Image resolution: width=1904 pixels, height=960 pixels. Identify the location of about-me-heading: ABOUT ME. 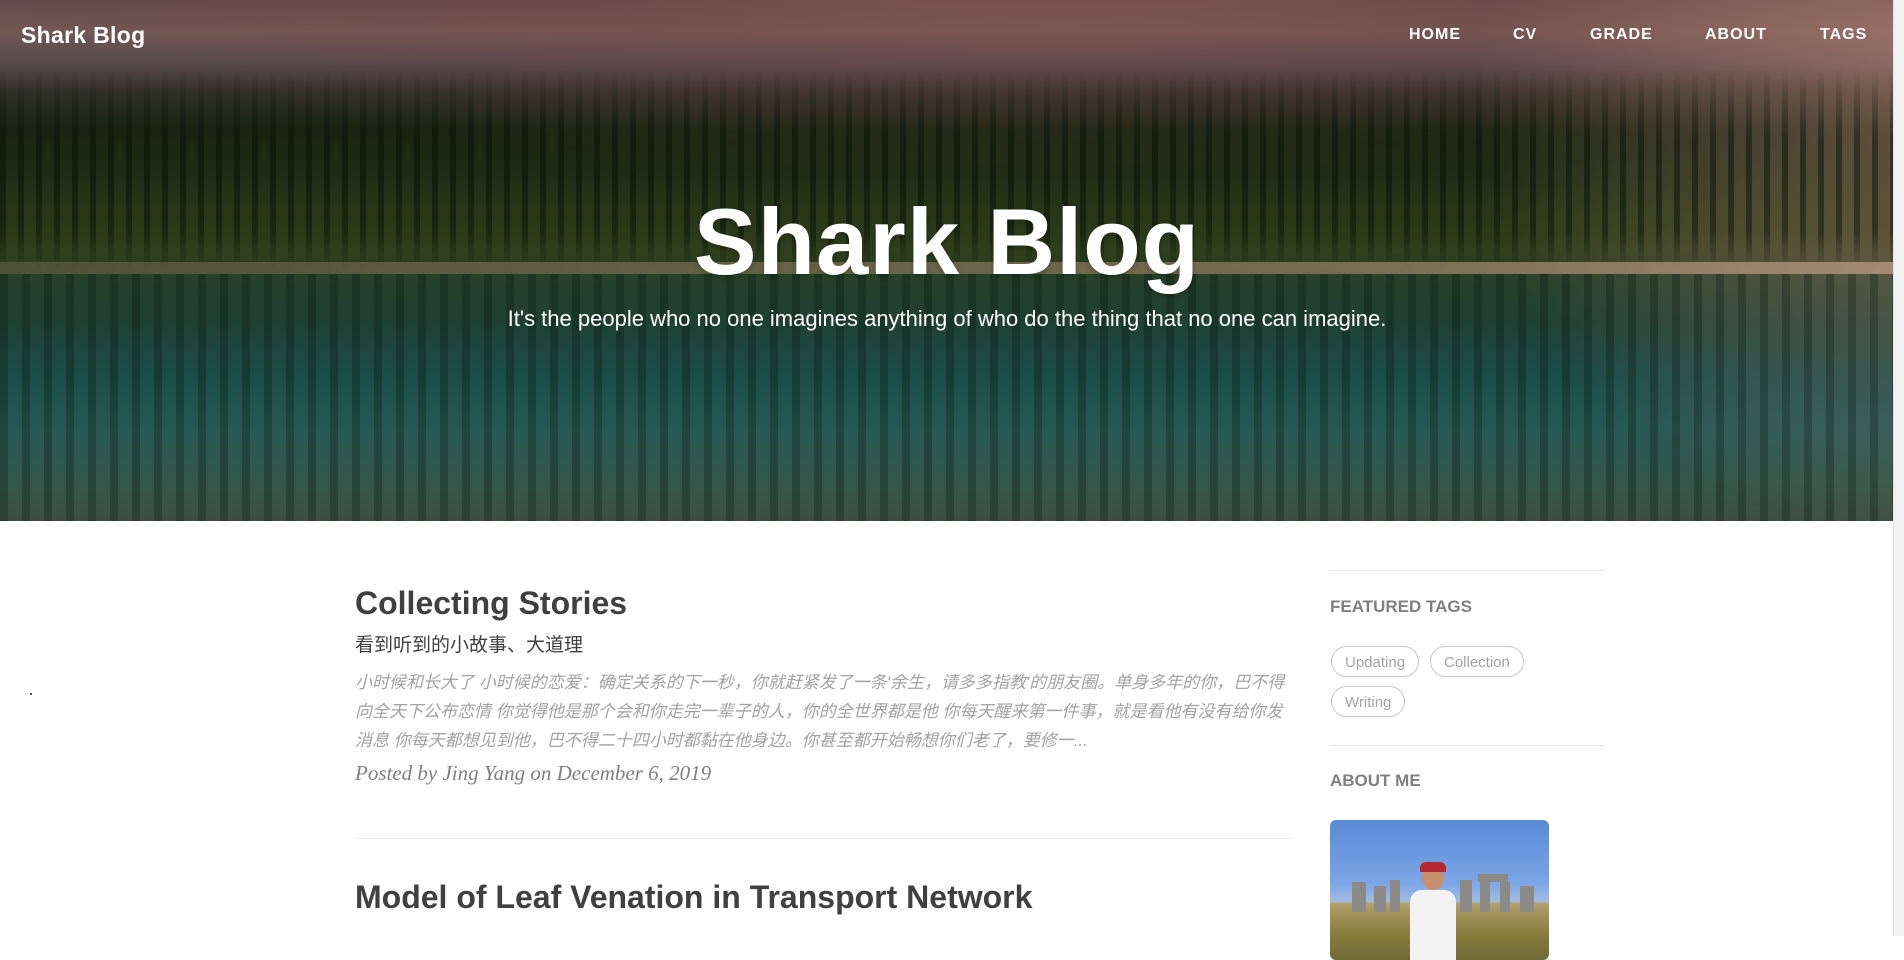
(1375, 780).